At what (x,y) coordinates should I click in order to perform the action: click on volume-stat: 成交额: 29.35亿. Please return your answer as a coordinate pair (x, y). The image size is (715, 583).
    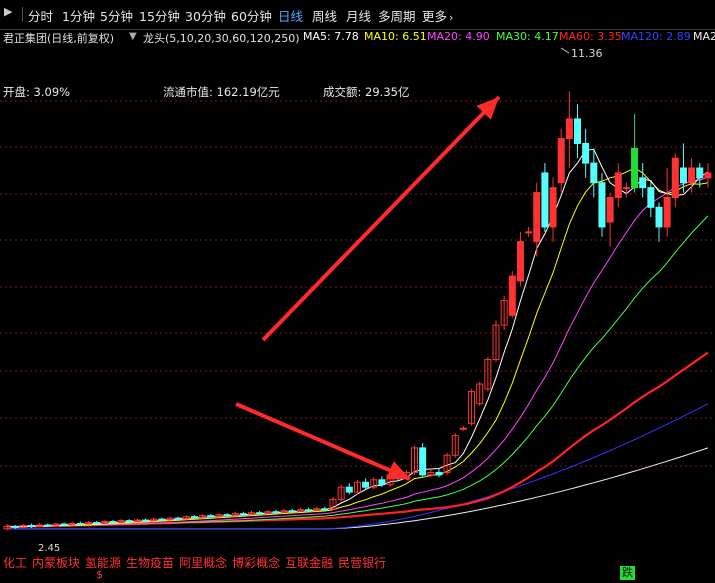
    Looking at the image, I should click on (366, 92).